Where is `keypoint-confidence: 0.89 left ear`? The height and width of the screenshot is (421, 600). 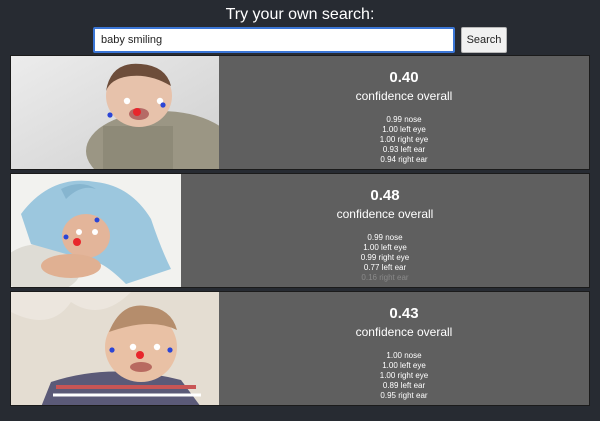 keypoint-confidence: 0.89 left ear is located at coordinates (404, 385).